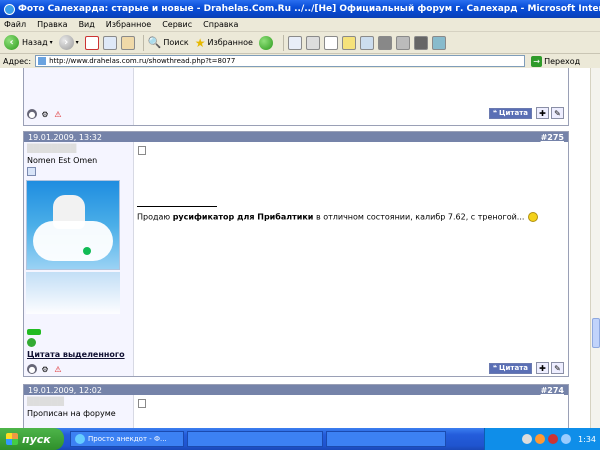 The width and height of the screenshot is (600, 450). Describe the element at coordinates (127, 42) in the screenshot. I see `home-icon` at that location.